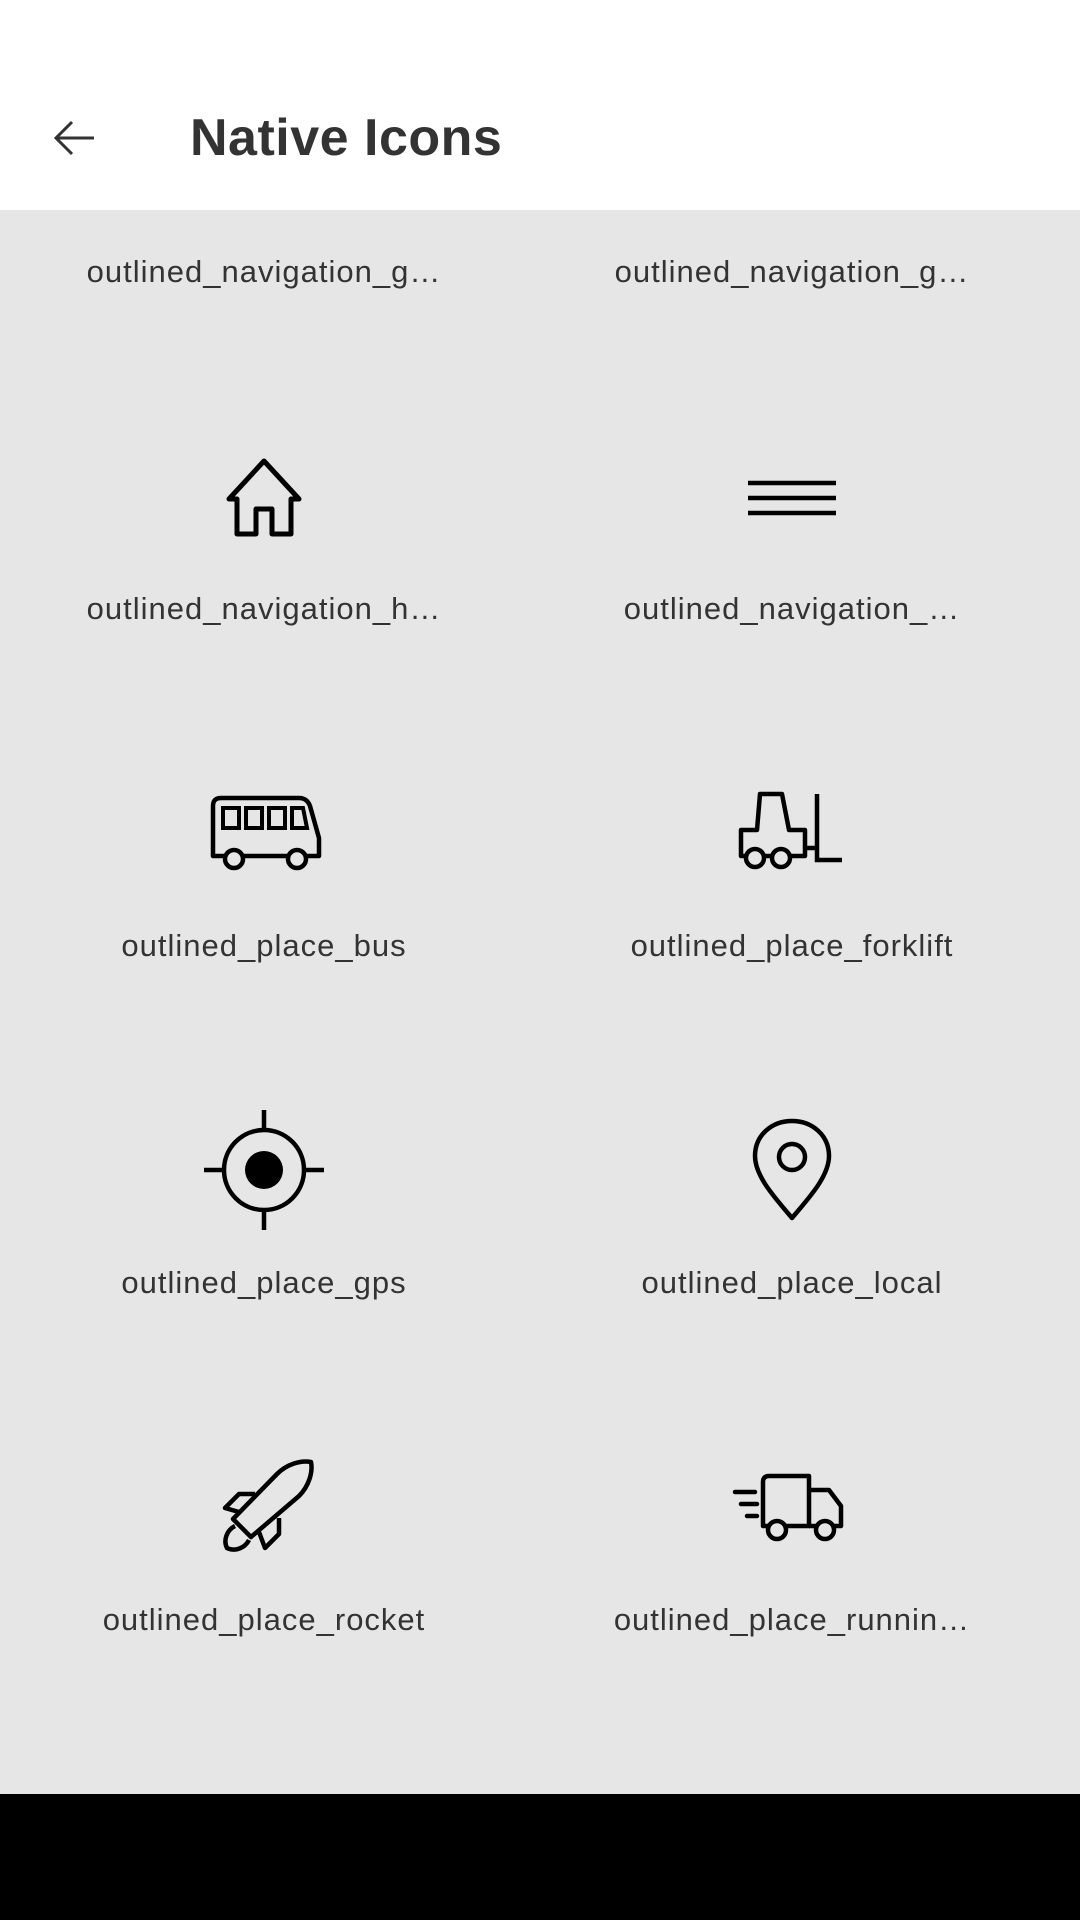  I want to click on home-icon, so click(264, 496).